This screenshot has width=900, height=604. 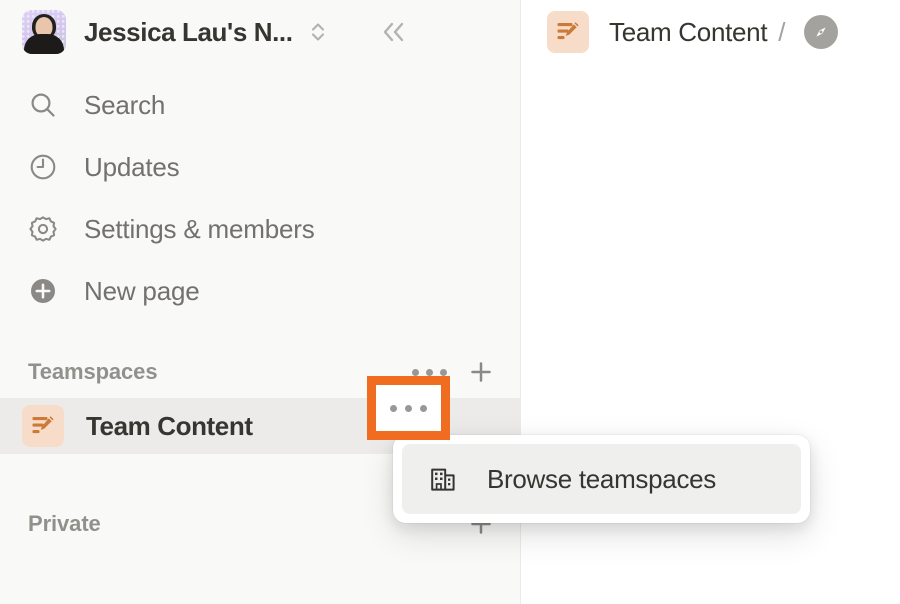 What do you see at coordinates (199, 228) in the screenshot?
I see `sidebar-item-label: Settings & members` at bounding box center [199, 228].